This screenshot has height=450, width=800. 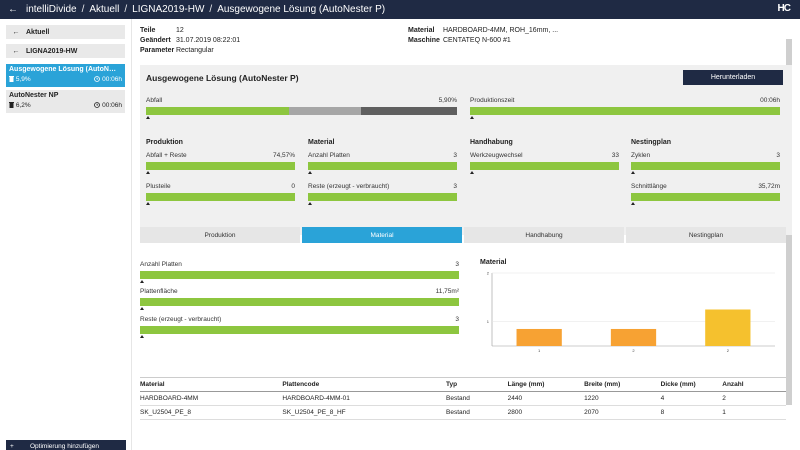 I want to click on sidebar-back-label: Aktuell, so click(x=38, y=32).